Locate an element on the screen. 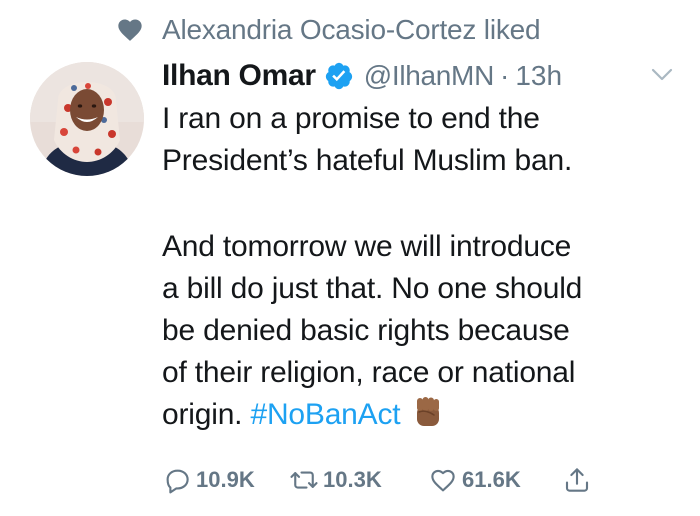 The height and width of the screenshot is (516, 700). heart-icon is located at coordinates (130, 30).